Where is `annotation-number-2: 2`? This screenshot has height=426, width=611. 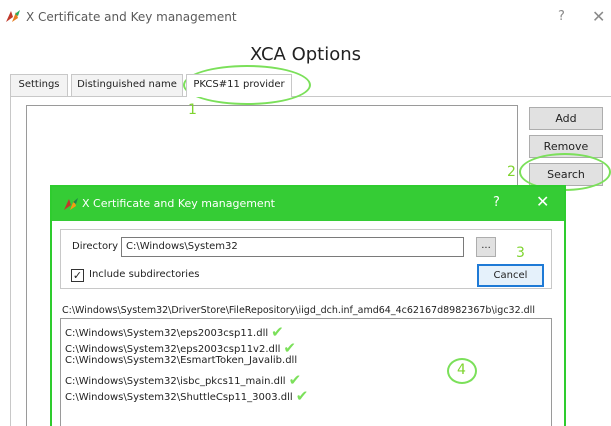
annotation-number-2: 2 is located at coordinates (511, 172).